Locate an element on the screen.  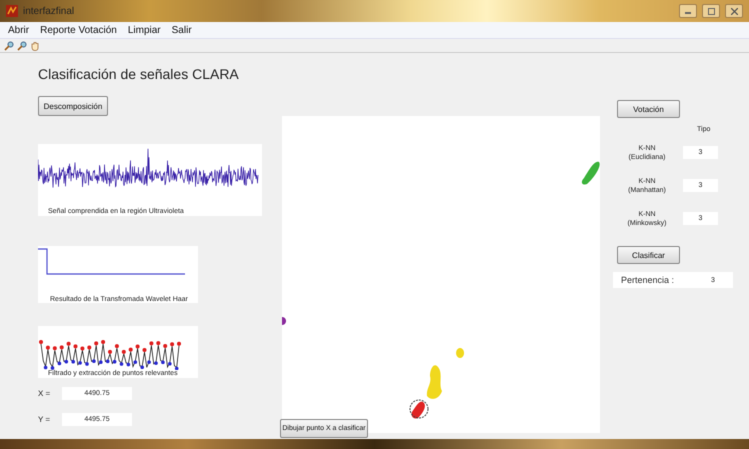
vote-button: Votación is located at coordinates (648, 109).